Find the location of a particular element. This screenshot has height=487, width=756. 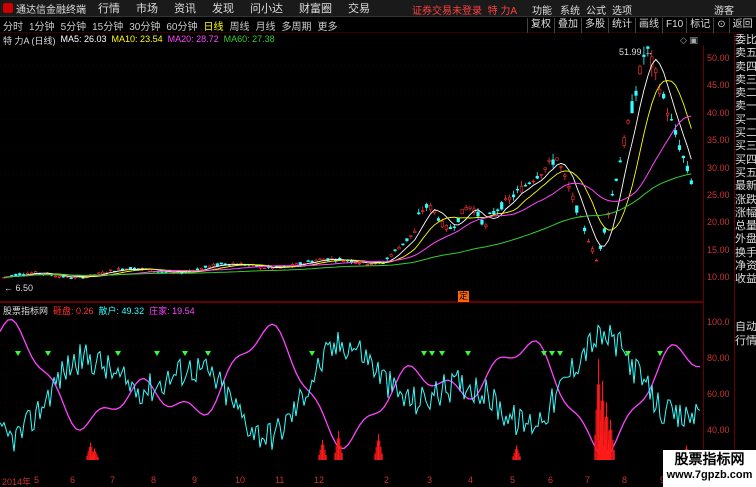

side-item-12: 涨跌 is located at coordinates (745, 200).